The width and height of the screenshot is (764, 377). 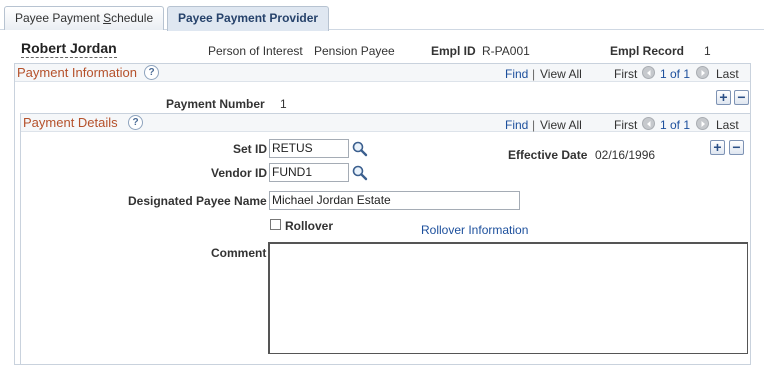 I want to click on empl-record-label: Empl Record, so click(x=647, y=51).